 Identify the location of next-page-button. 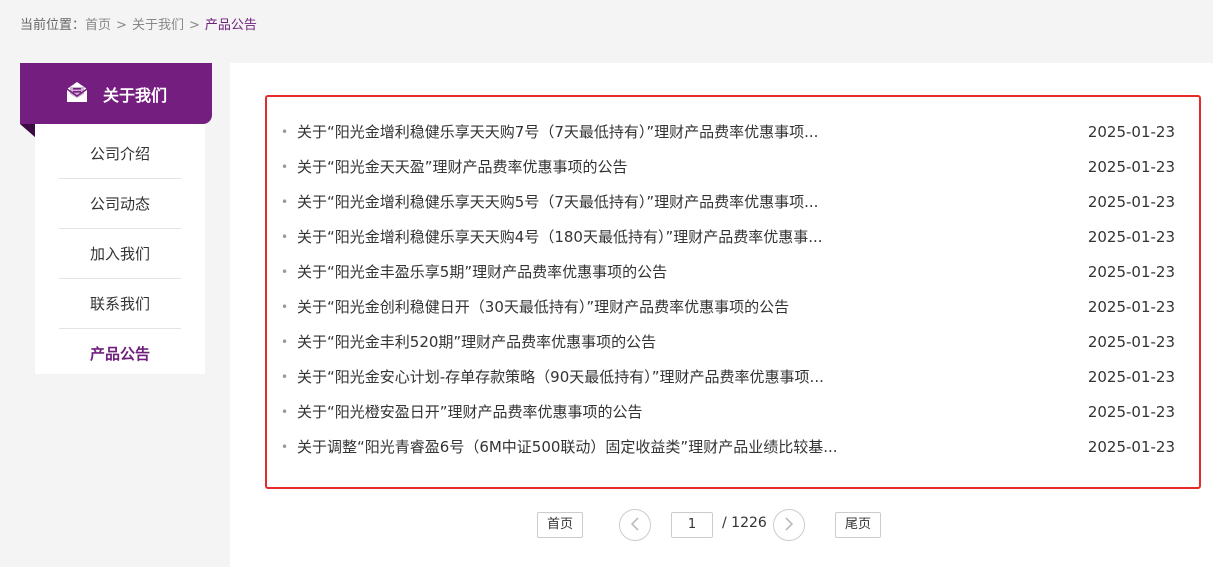
(789, 525).